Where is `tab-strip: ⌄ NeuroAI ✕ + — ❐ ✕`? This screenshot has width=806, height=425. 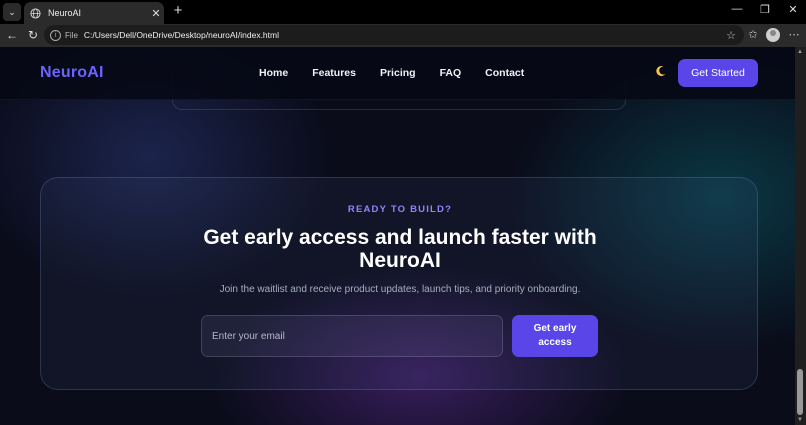
tab-strip: ⌄ NeuroAI ✕ + — ❐ ✕ is located at coordinates (403, 12).